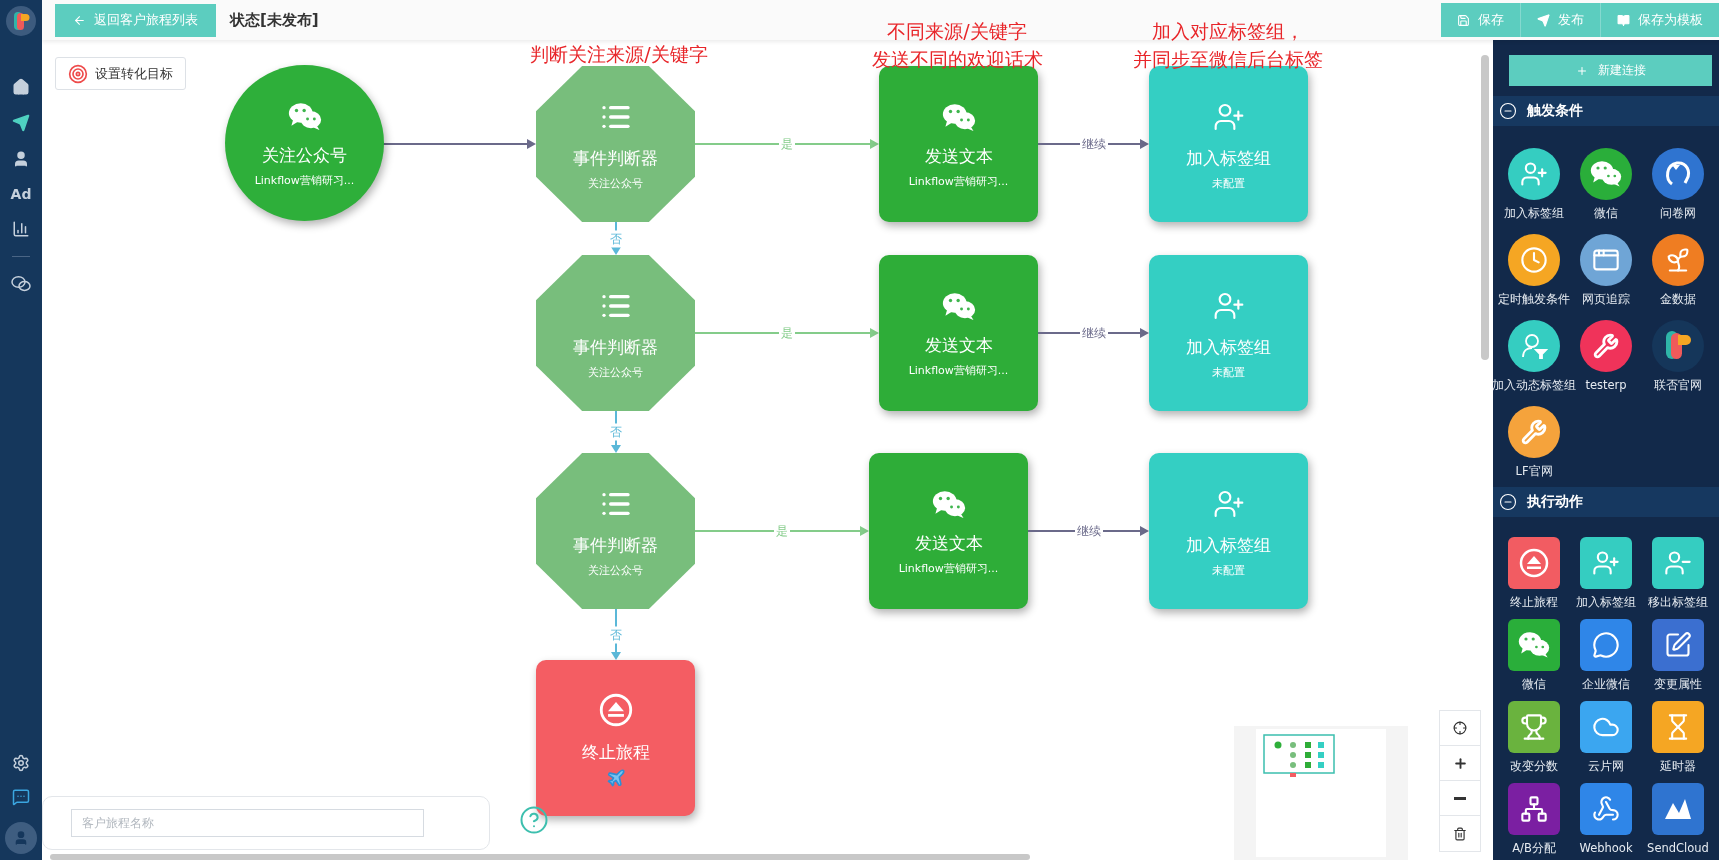  Describe the element at coordinates (1678, 385) in the screenshot. I see `palette-label: 联否官网` at that location.